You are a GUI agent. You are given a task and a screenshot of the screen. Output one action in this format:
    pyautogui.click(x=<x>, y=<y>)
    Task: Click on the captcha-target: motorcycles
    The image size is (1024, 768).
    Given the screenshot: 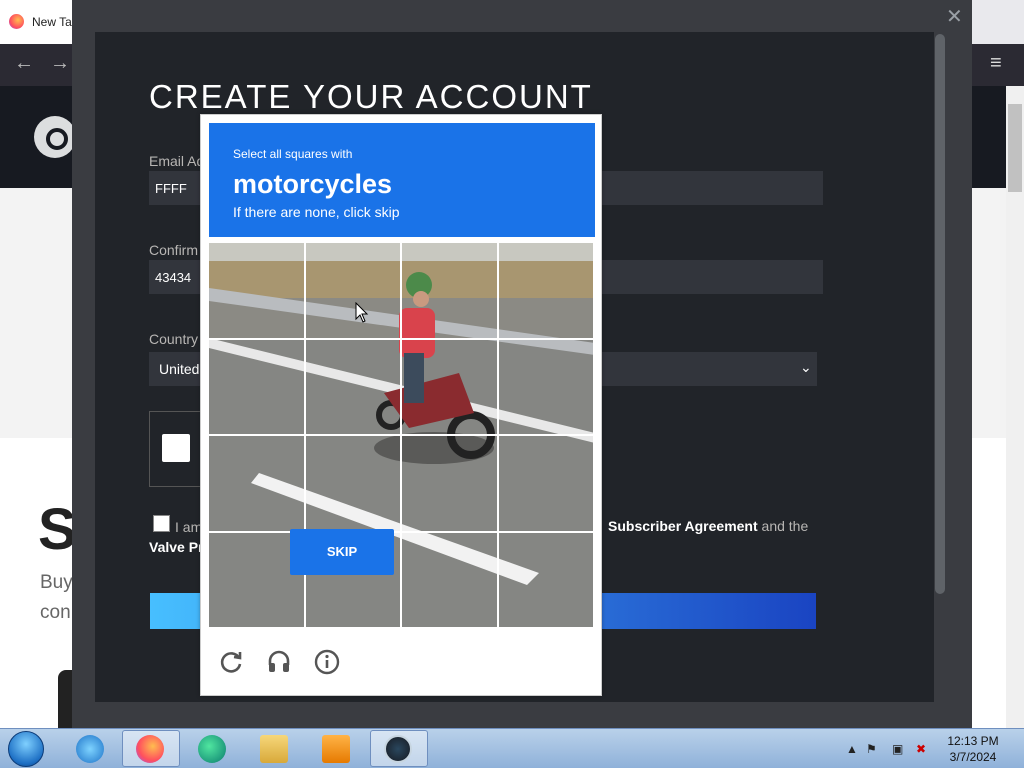 What is the action you would take?
    pyautogui.click(x=313, y=184)
    